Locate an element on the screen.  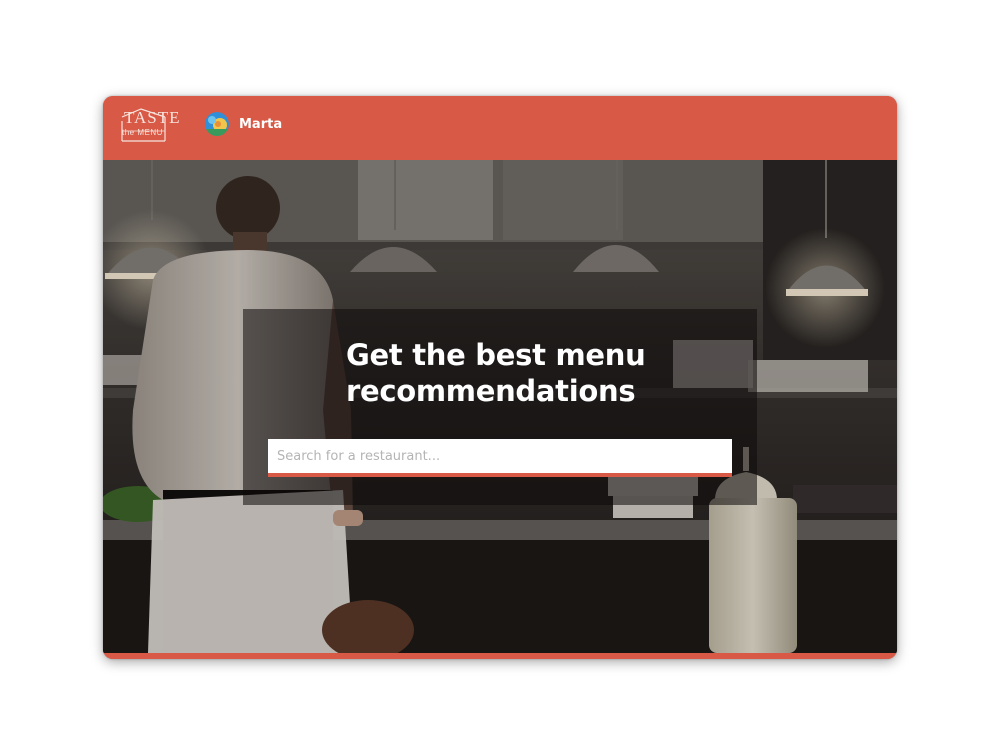
restaurant-search-box is located at coordinates (500, 458).